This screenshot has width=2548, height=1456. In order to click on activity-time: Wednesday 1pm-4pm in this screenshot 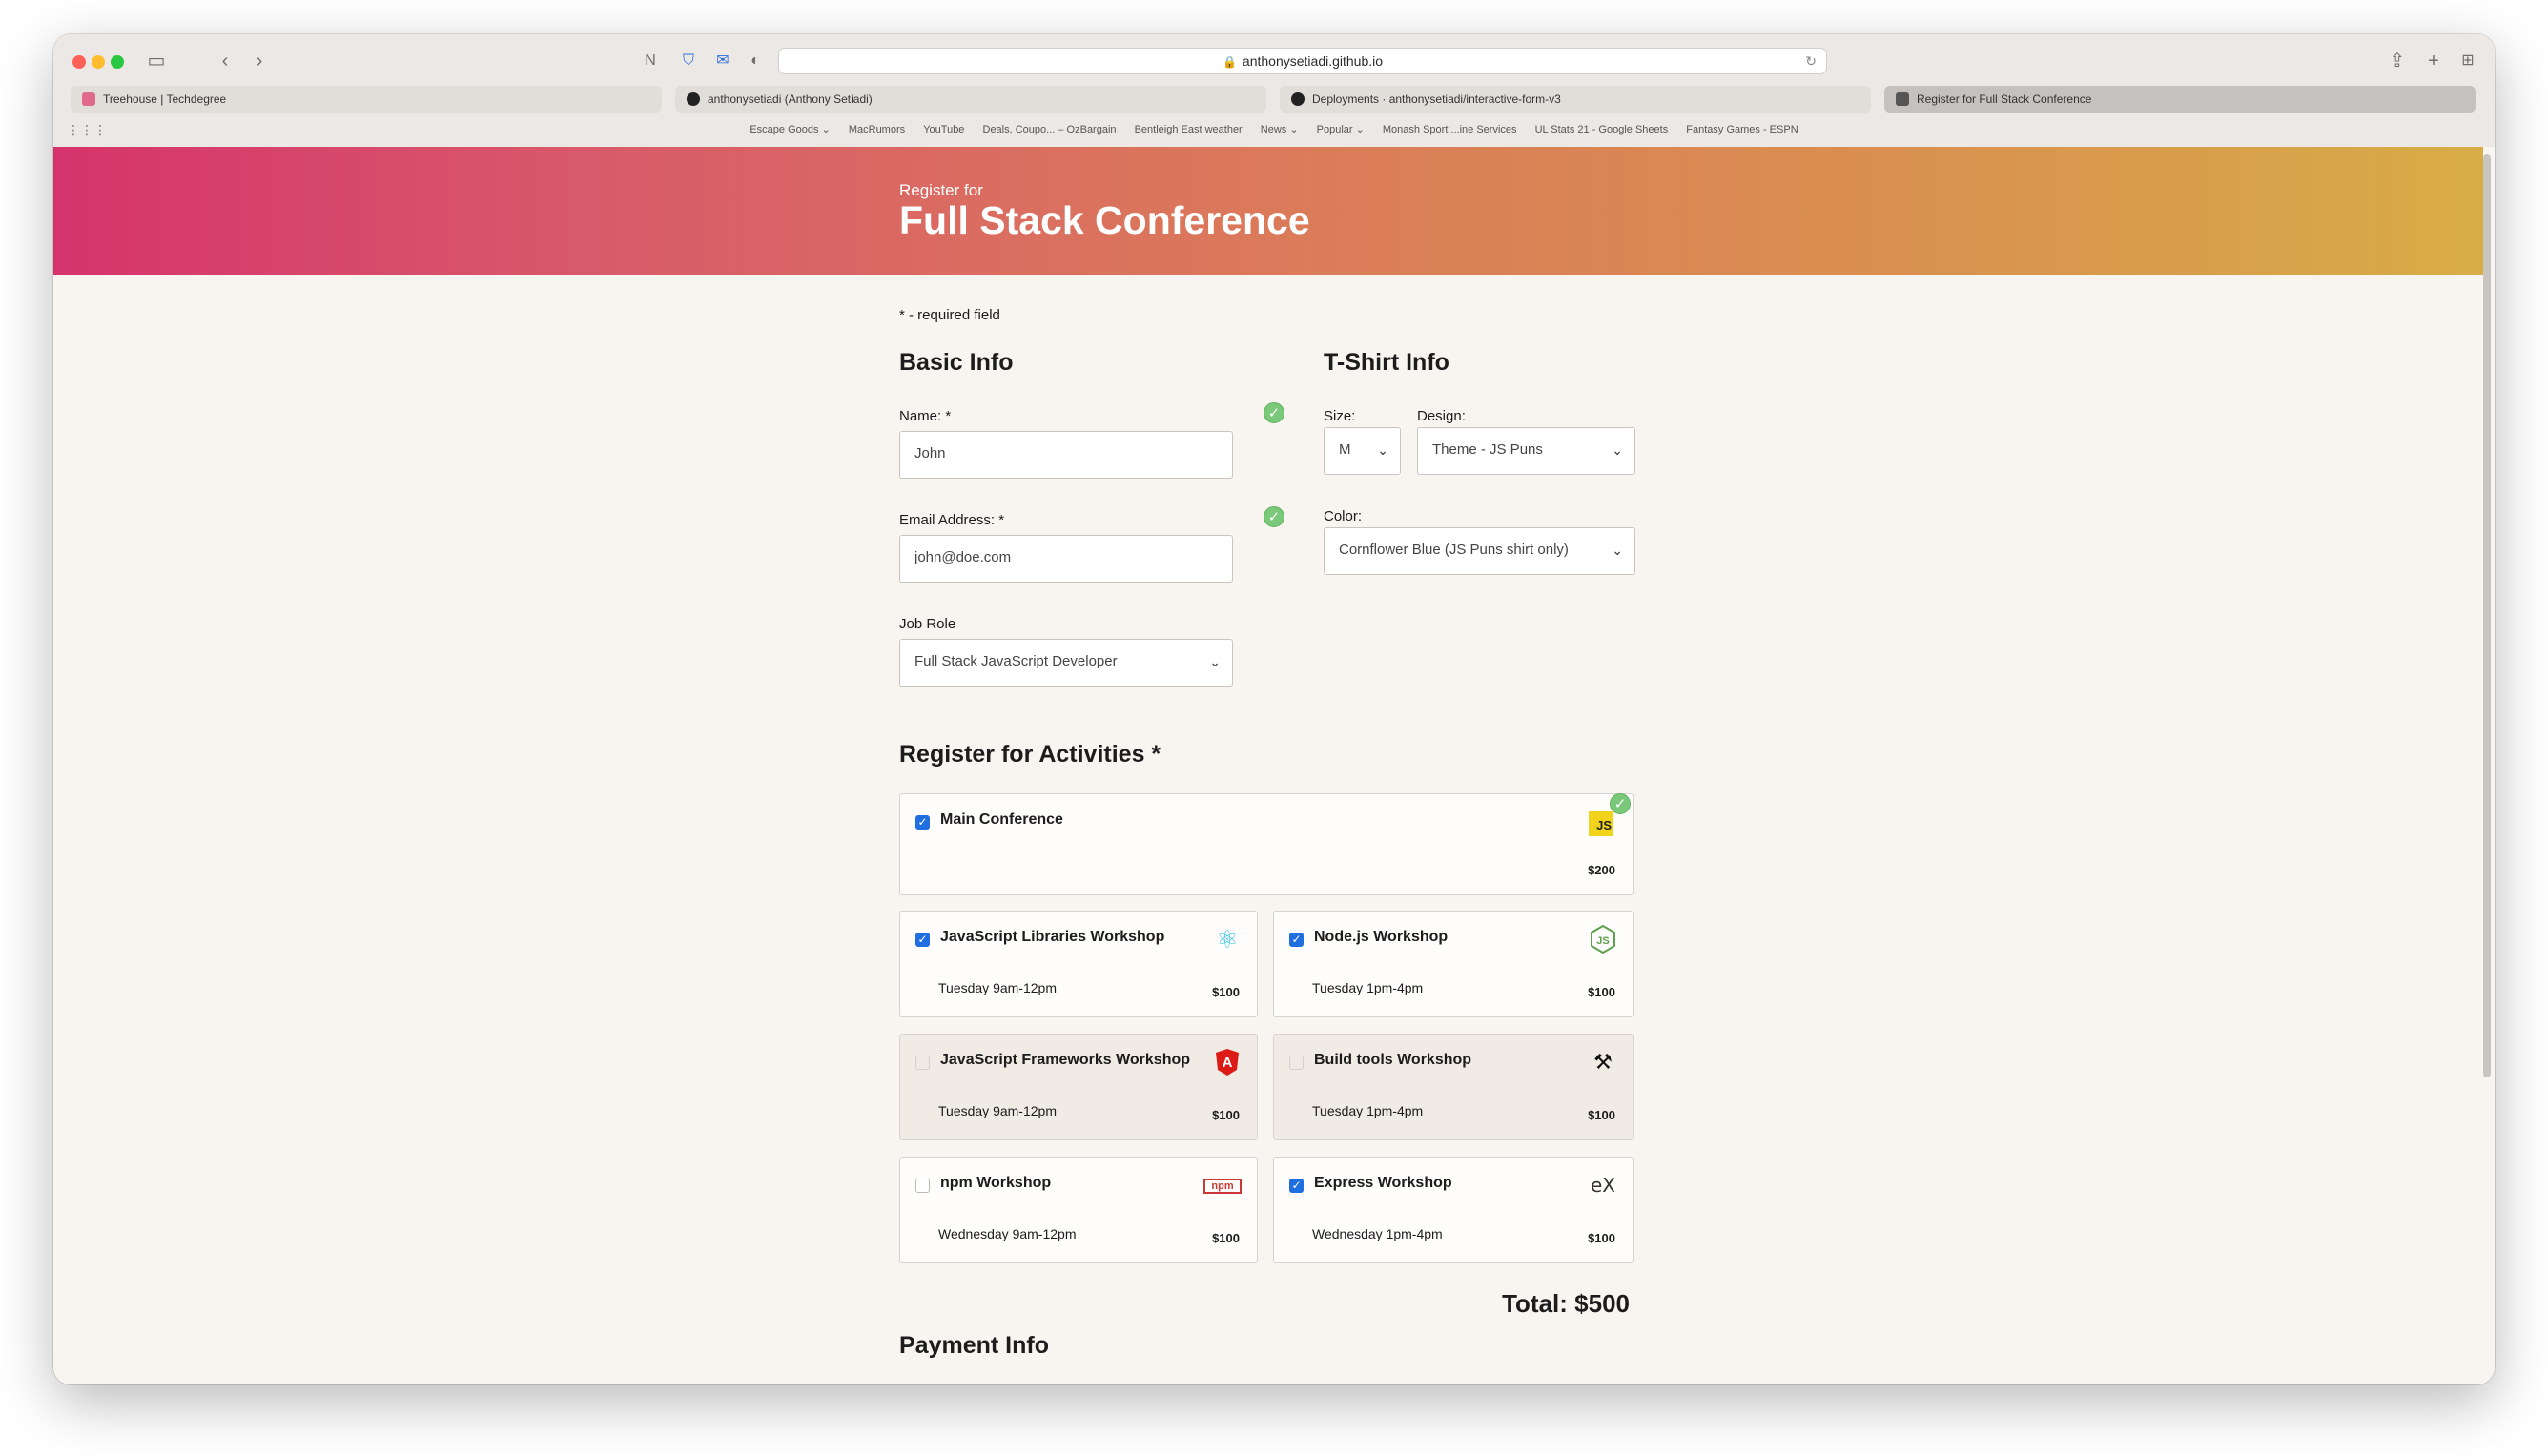, I will do `click(1377, 1233)`.